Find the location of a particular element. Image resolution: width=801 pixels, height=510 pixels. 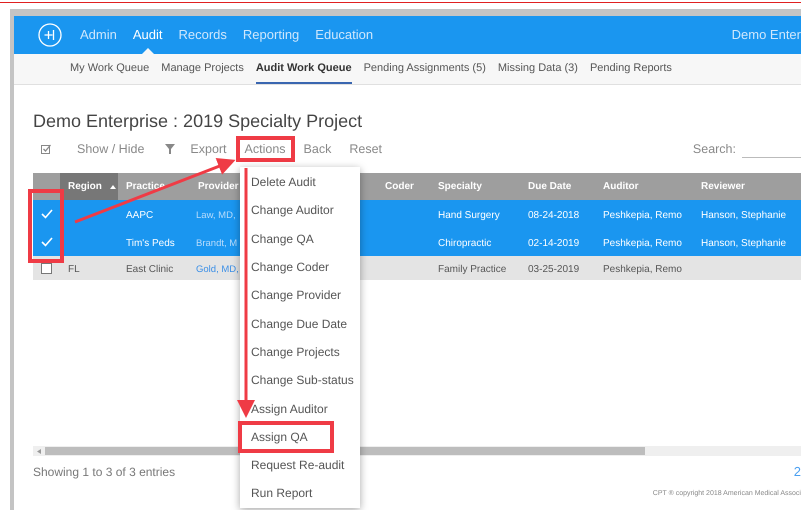

toolbar-button: Show / Hide is located at coordinates (111, 149).